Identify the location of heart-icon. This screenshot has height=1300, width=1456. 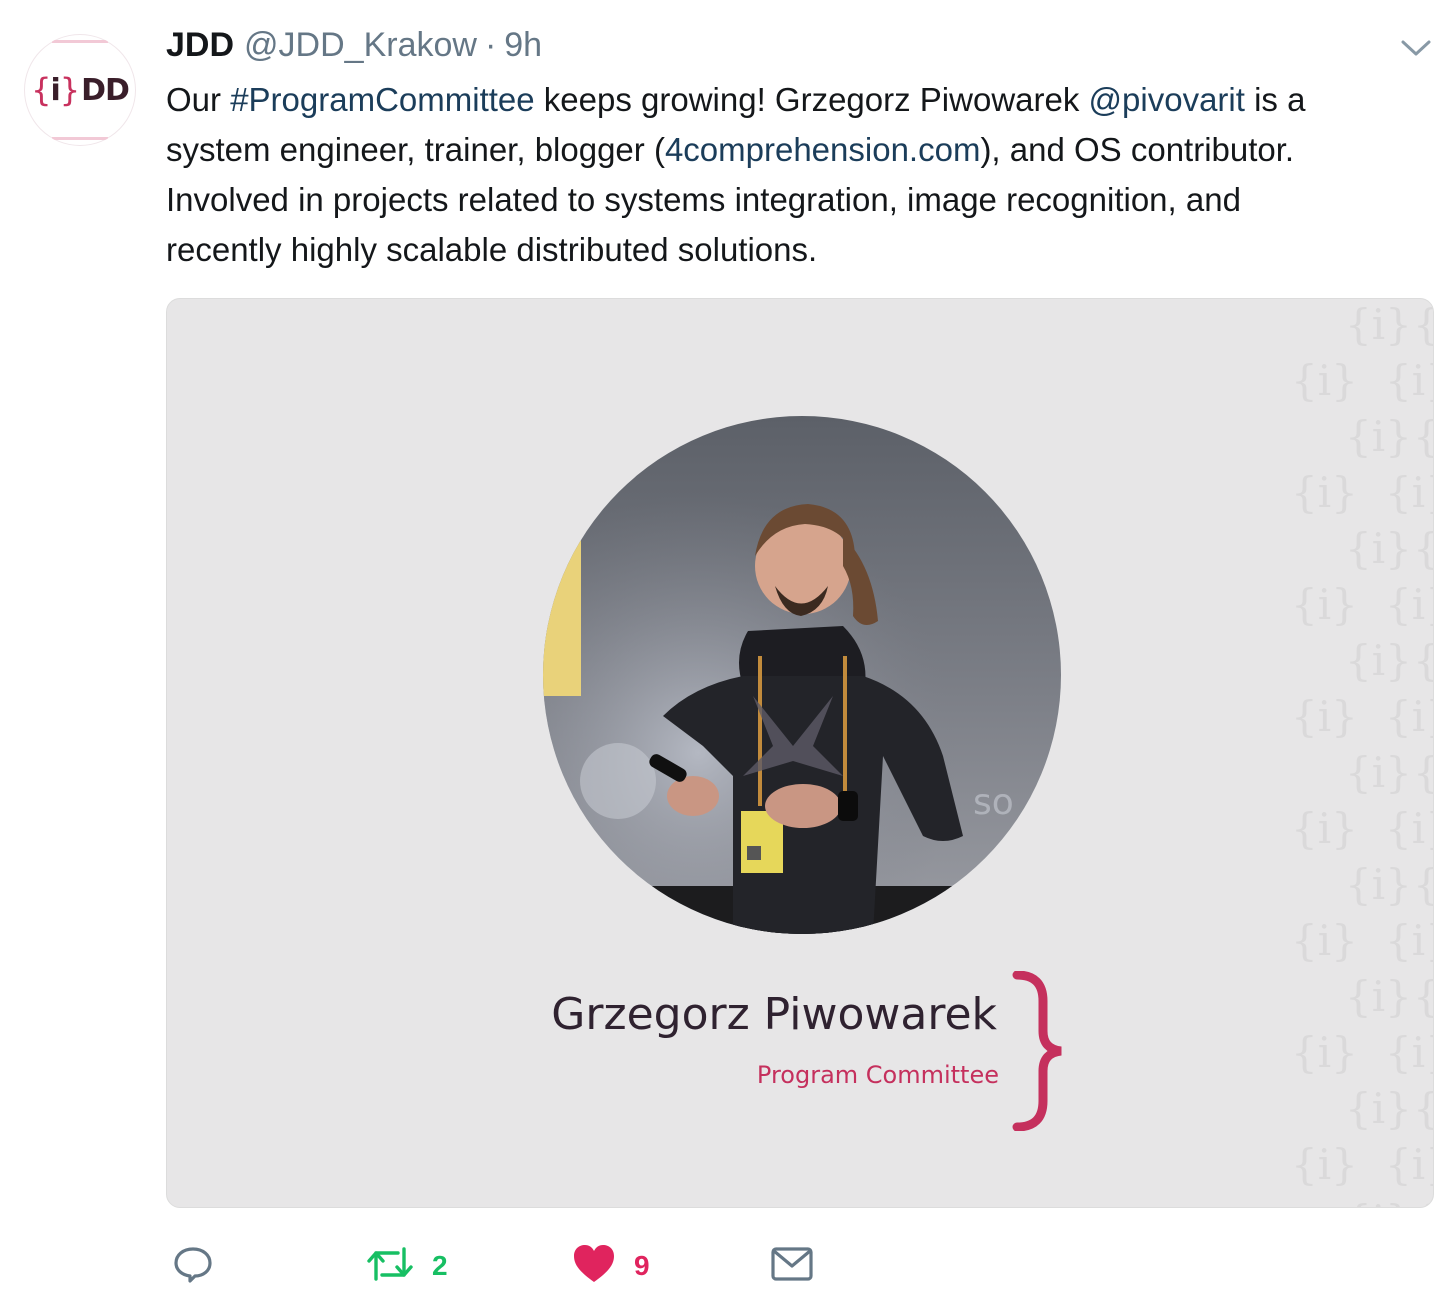
(594, 1266).